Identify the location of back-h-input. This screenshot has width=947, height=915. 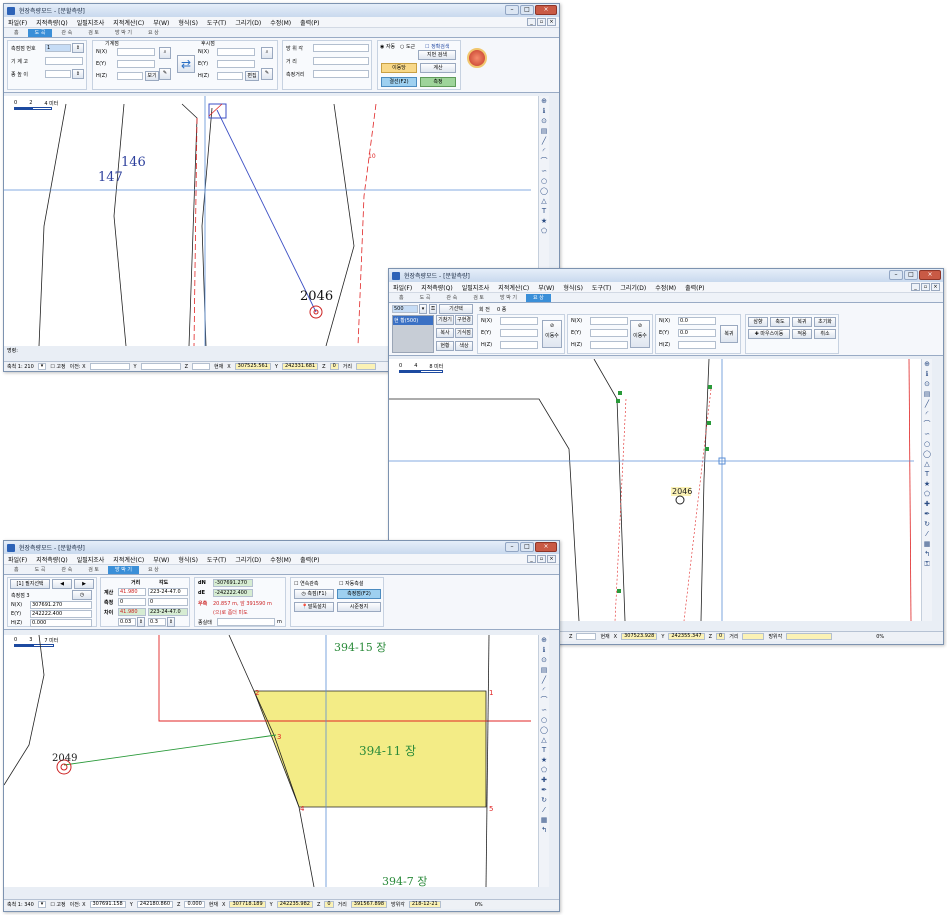
(230, 76).